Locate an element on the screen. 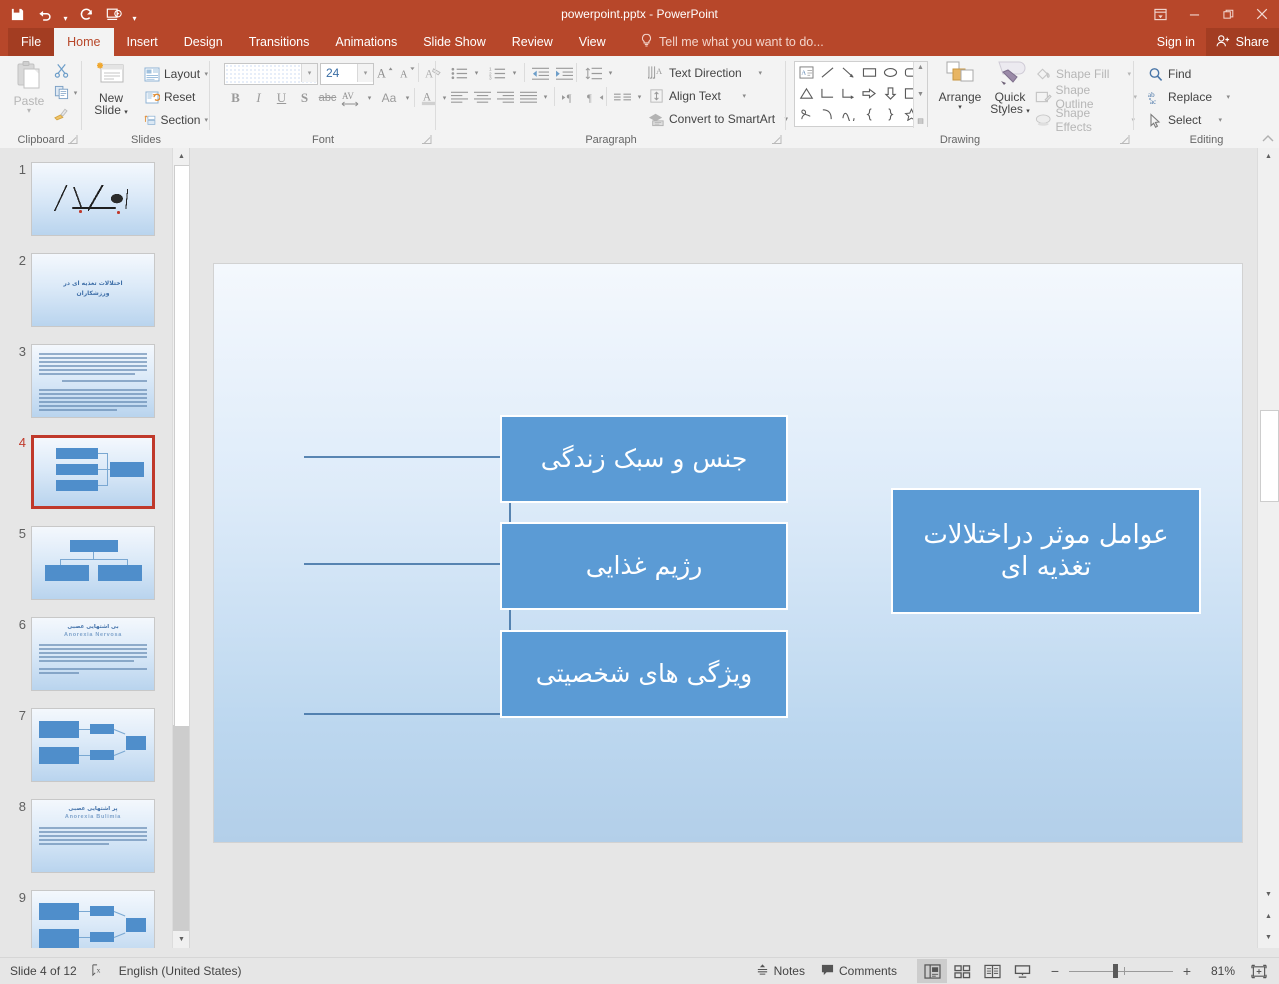  close-icon is located at coordinates (1262, 14).